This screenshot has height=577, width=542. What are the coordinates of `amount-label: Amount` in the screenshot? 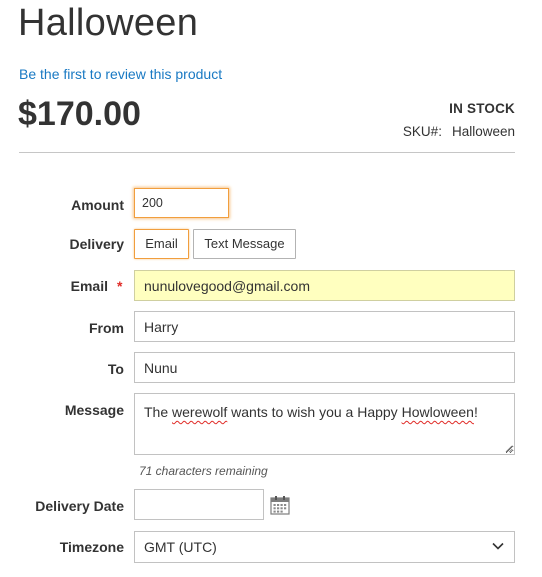 It's located at (97, 205).